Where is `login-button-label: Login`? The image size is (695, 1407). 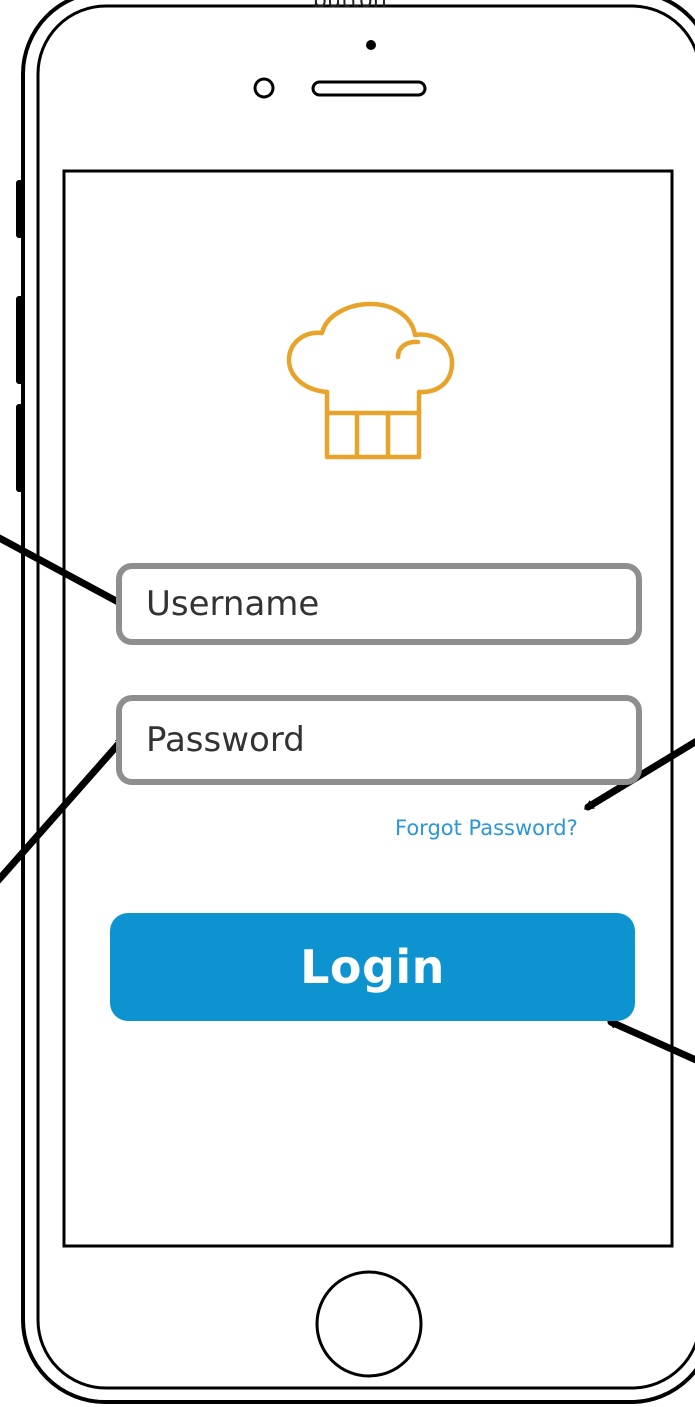
login-button-label: Login is located at coordinates (372, 967).